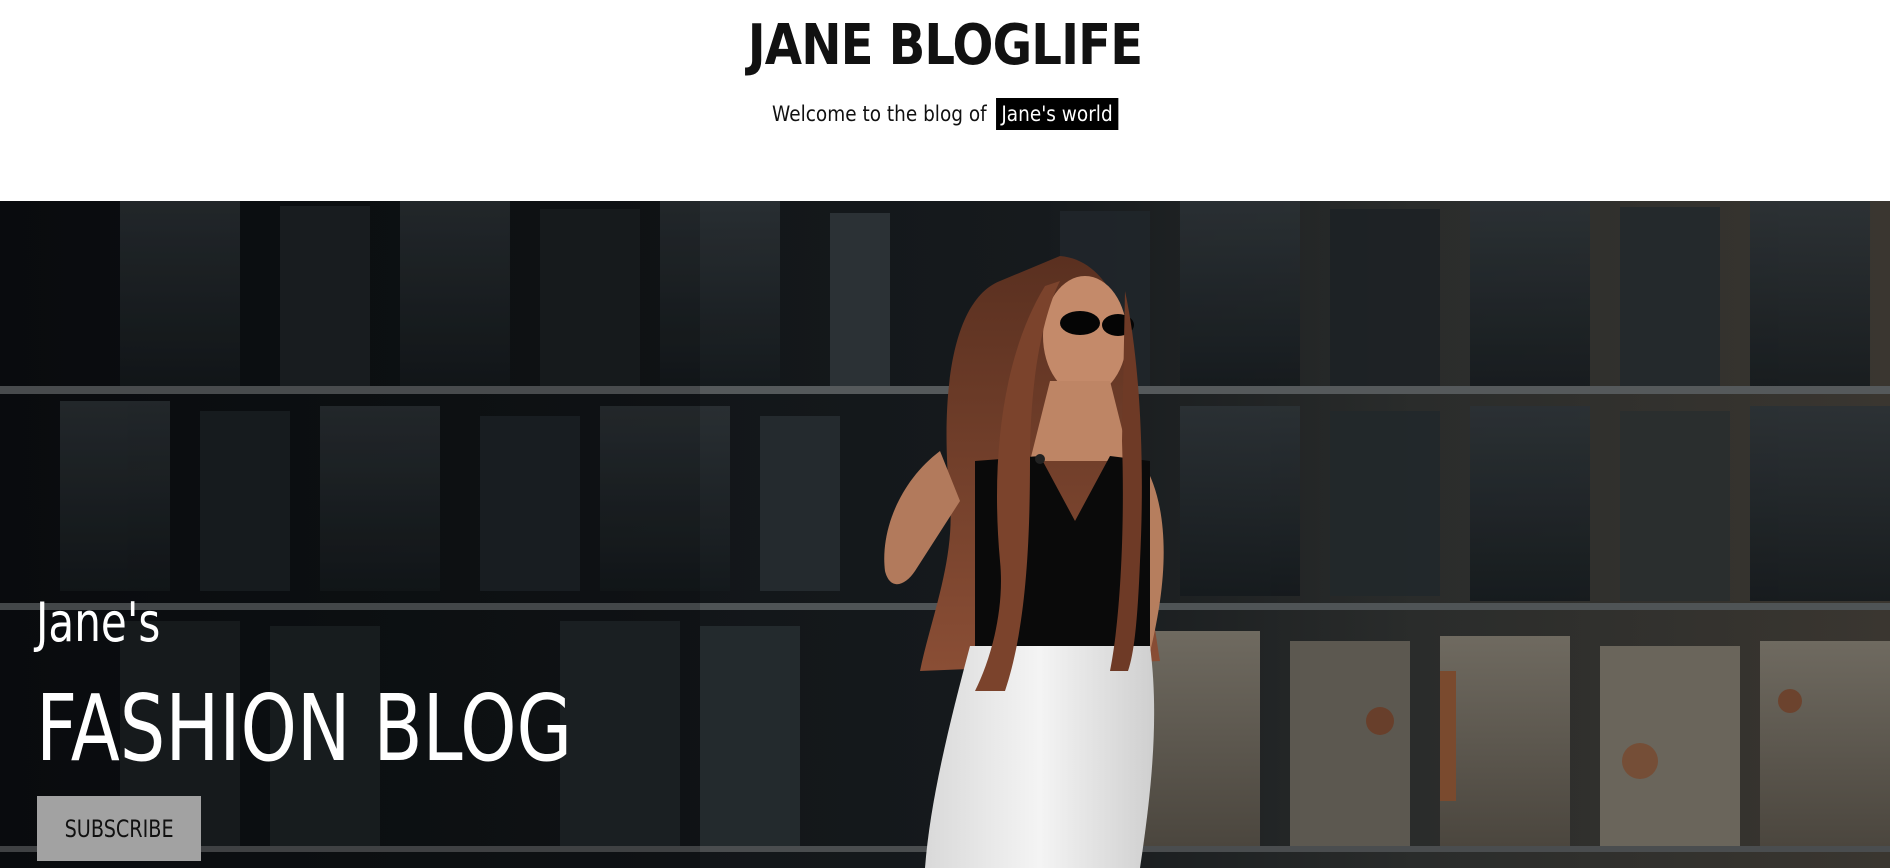 The height and width of the screenshot is (868, 1890). I want to click on site-title: JANE BLOGLIFE, so click(944, 46).